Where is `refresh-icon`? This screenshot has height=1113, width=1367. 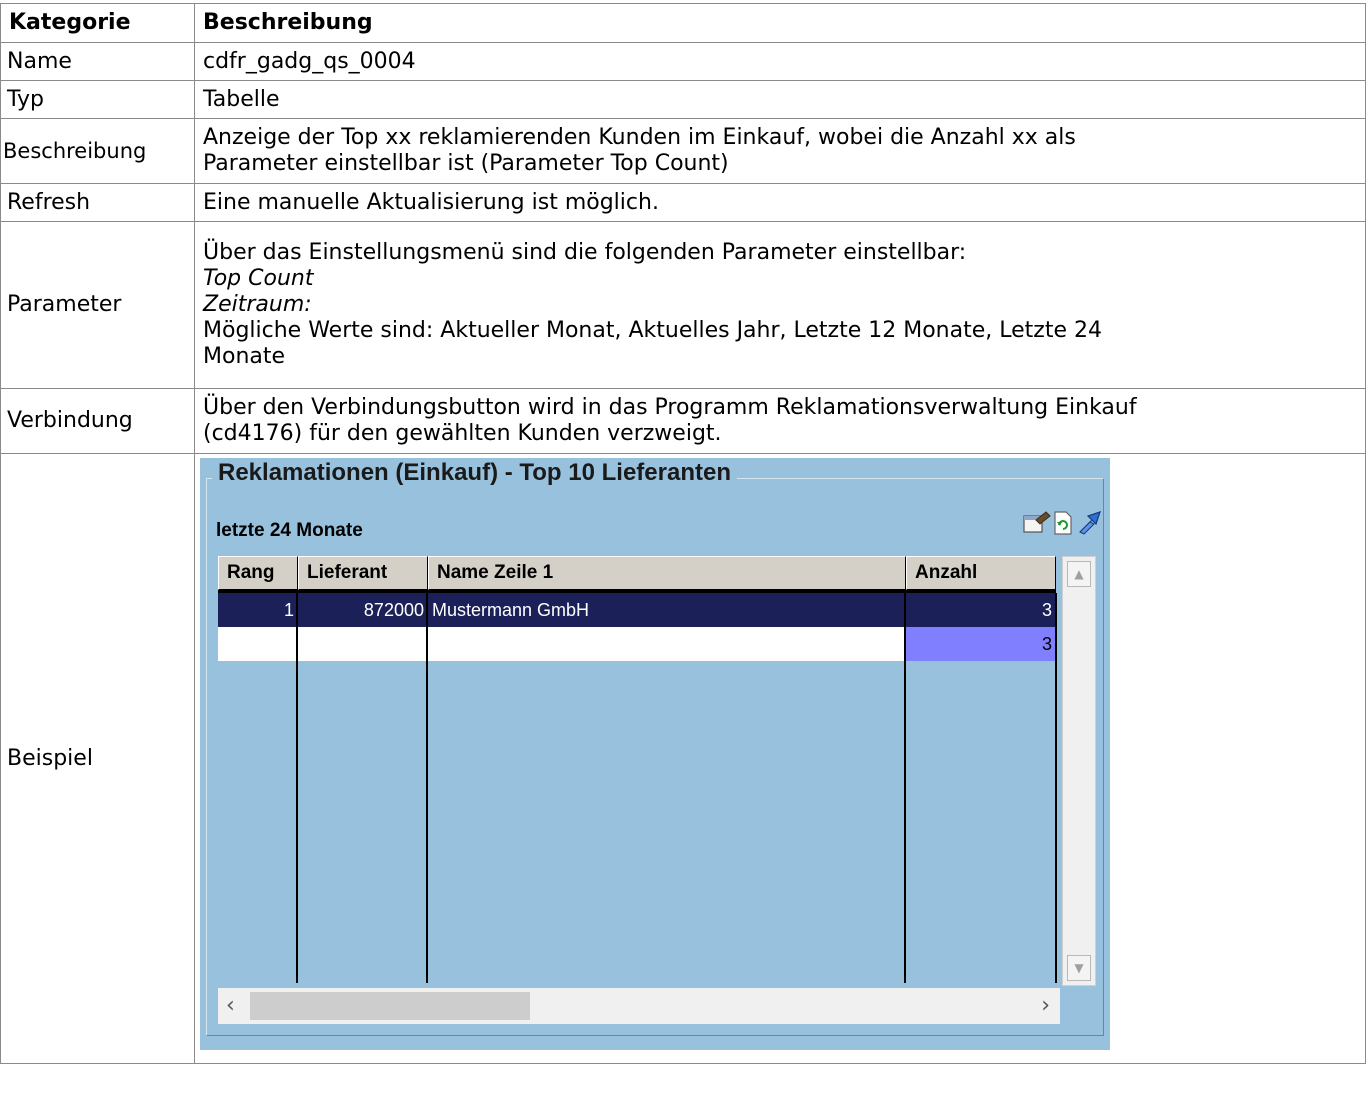 refresh-icon is located at coordinates (1063, 526).